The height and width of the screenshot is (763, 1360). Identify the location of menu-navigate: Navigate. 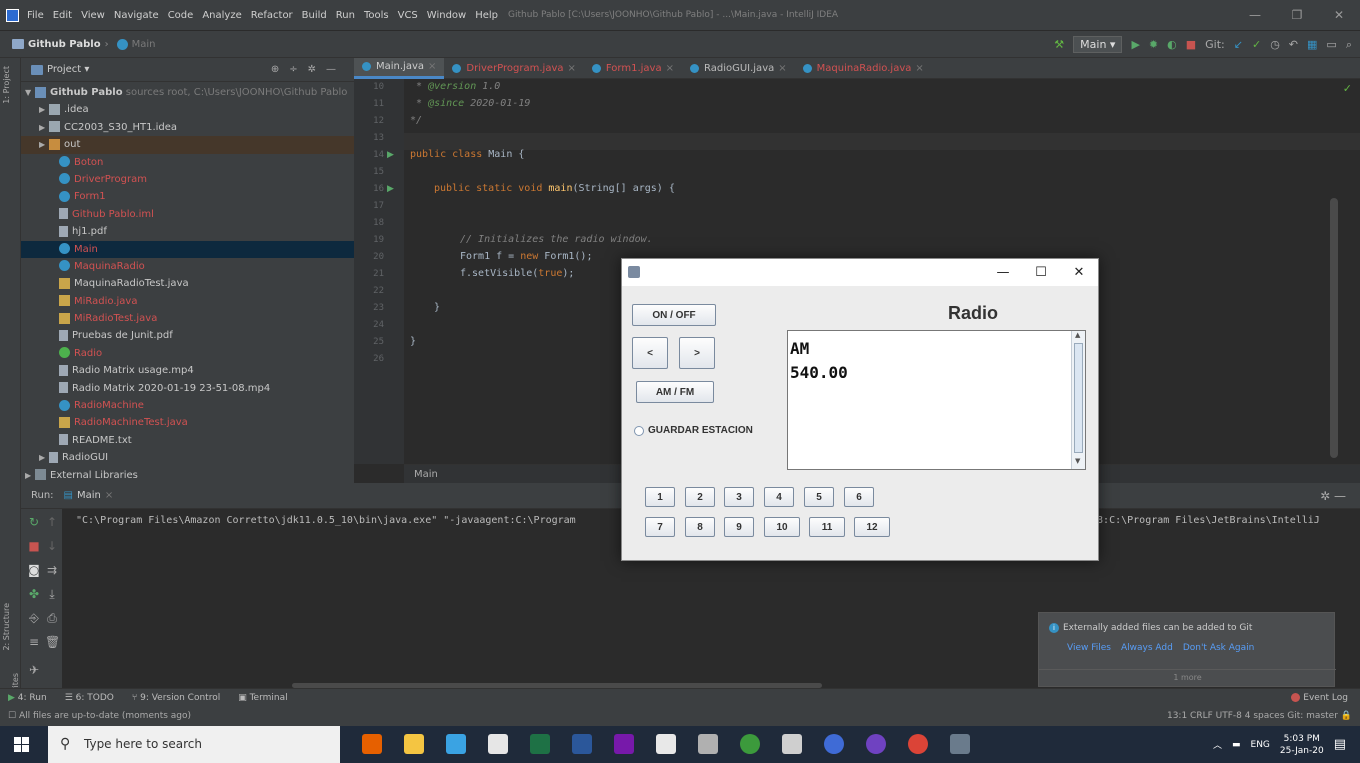
(136, 15).